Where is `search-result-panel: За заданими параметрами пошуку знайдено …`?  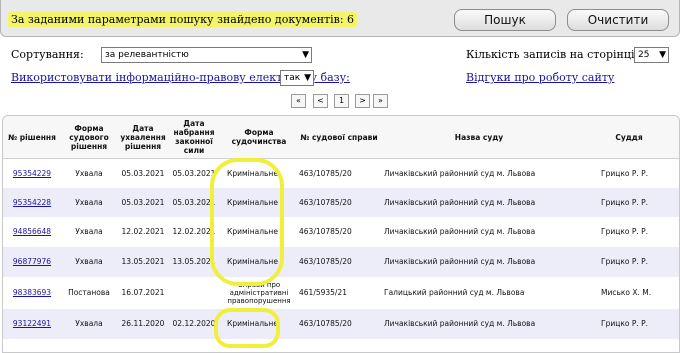 search-result-panel: За заданими параметрами пошуку знайдено … is located at coordinates (340, 18).